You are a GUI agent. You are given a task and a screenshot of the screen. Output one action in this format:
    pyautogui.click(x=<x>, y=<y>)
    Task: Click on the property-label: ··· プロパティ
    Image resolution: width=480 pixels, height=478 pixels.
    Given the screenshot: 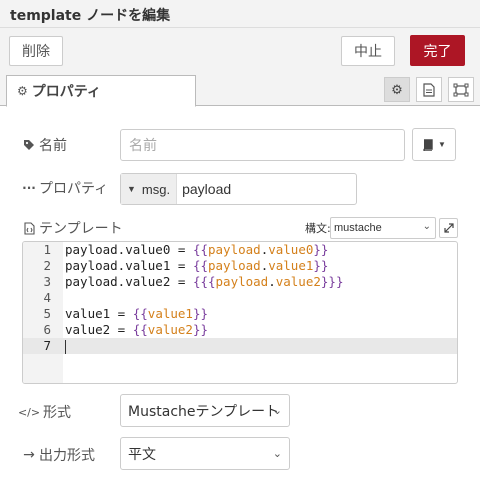 What is the action you would take?
    pyautogui.click(x=65, y=189)
    